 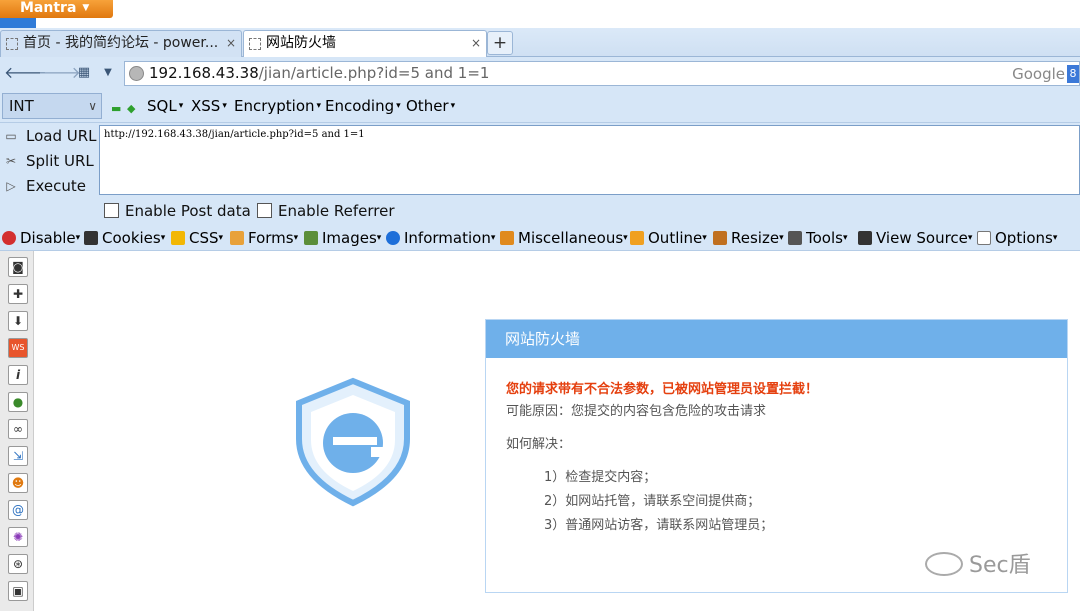 What do you see at coordinates (108, 73) in the screenshot?
I see `history-dropdown-icon: ▼` at bounding box center [108, 73].